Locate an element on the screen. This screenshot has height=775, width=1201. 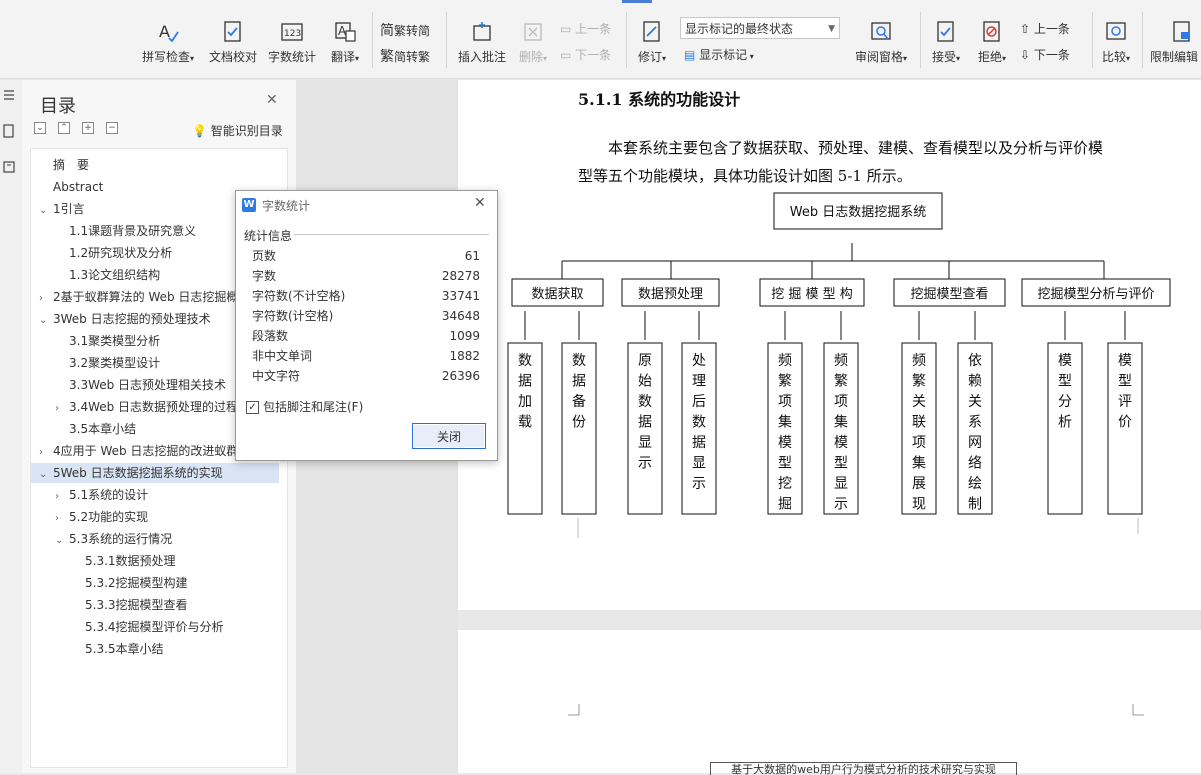
svg-text: A is located at coordinates (164, 31).